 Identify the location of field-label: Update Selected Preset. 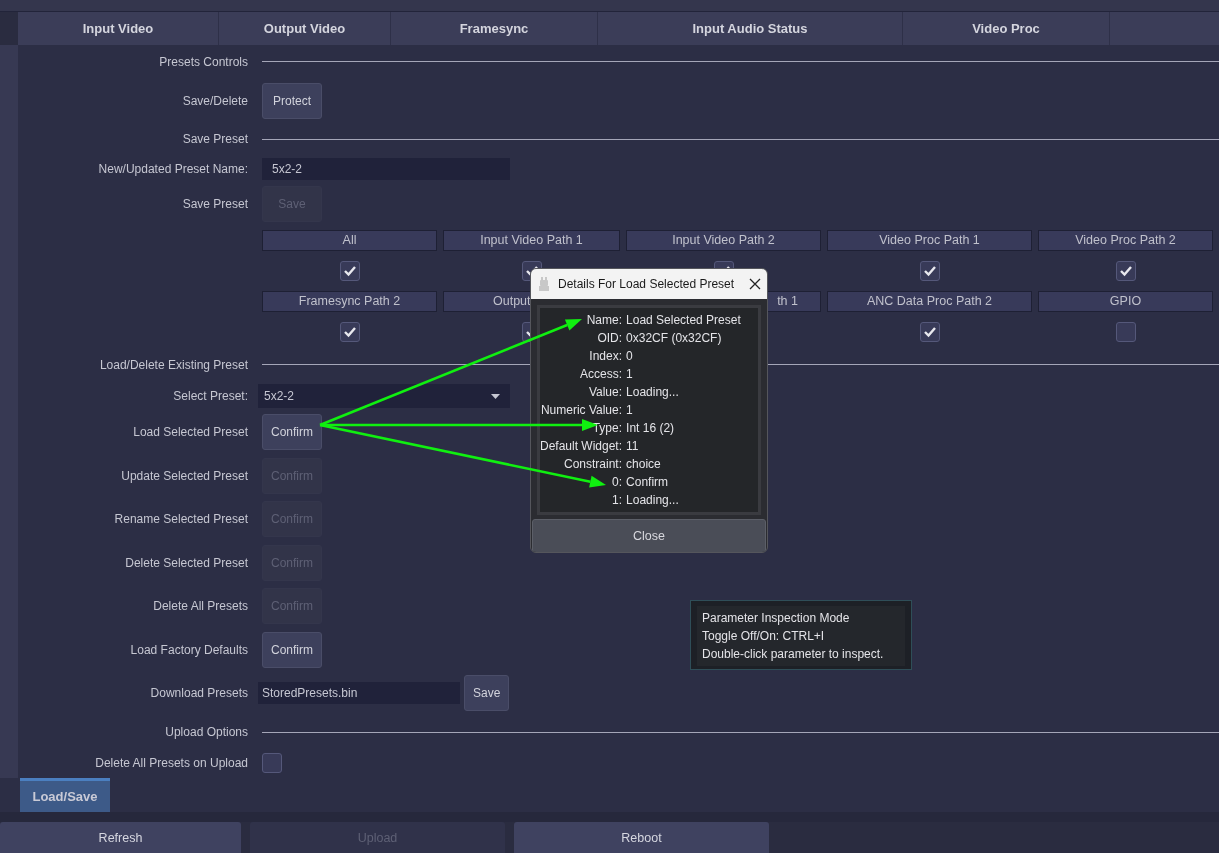
(184, 475).